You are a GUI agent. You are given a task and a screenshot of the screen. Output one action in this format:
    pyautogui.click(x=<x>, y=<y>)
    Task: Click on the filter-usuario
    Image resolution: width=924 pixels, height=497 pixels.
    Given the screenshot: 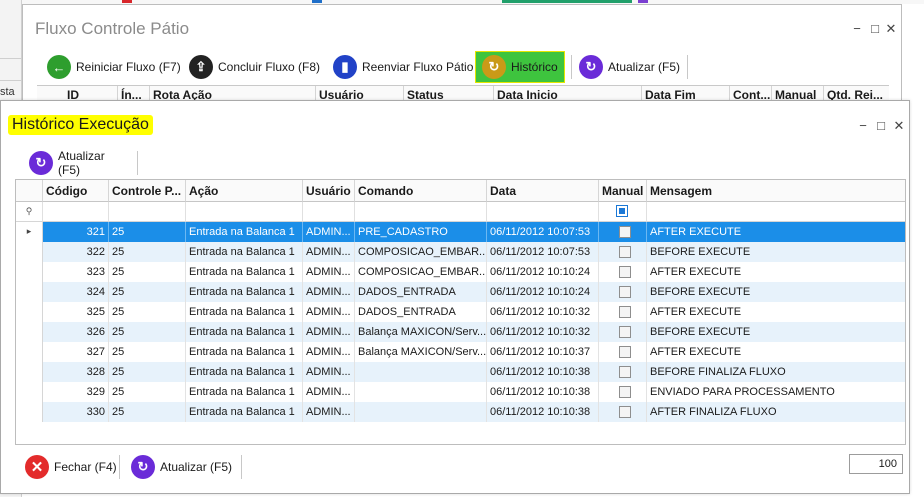 What is the action you would take?
    pyautogui.click(x=329, y=212)
    